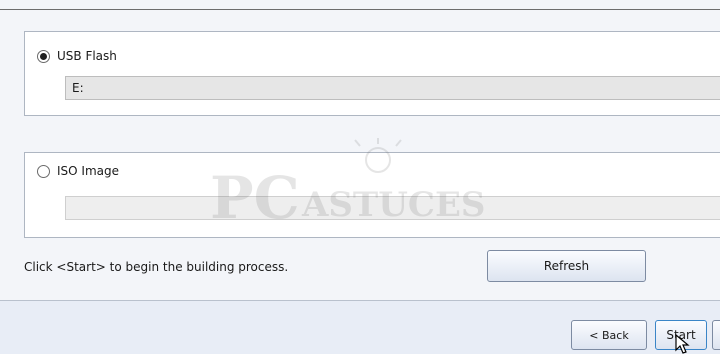 This screenshot has width=720, height=354. Describe the element at coordinates (609, 335) in the screenshot. I see `back-button: < Back` at that location.